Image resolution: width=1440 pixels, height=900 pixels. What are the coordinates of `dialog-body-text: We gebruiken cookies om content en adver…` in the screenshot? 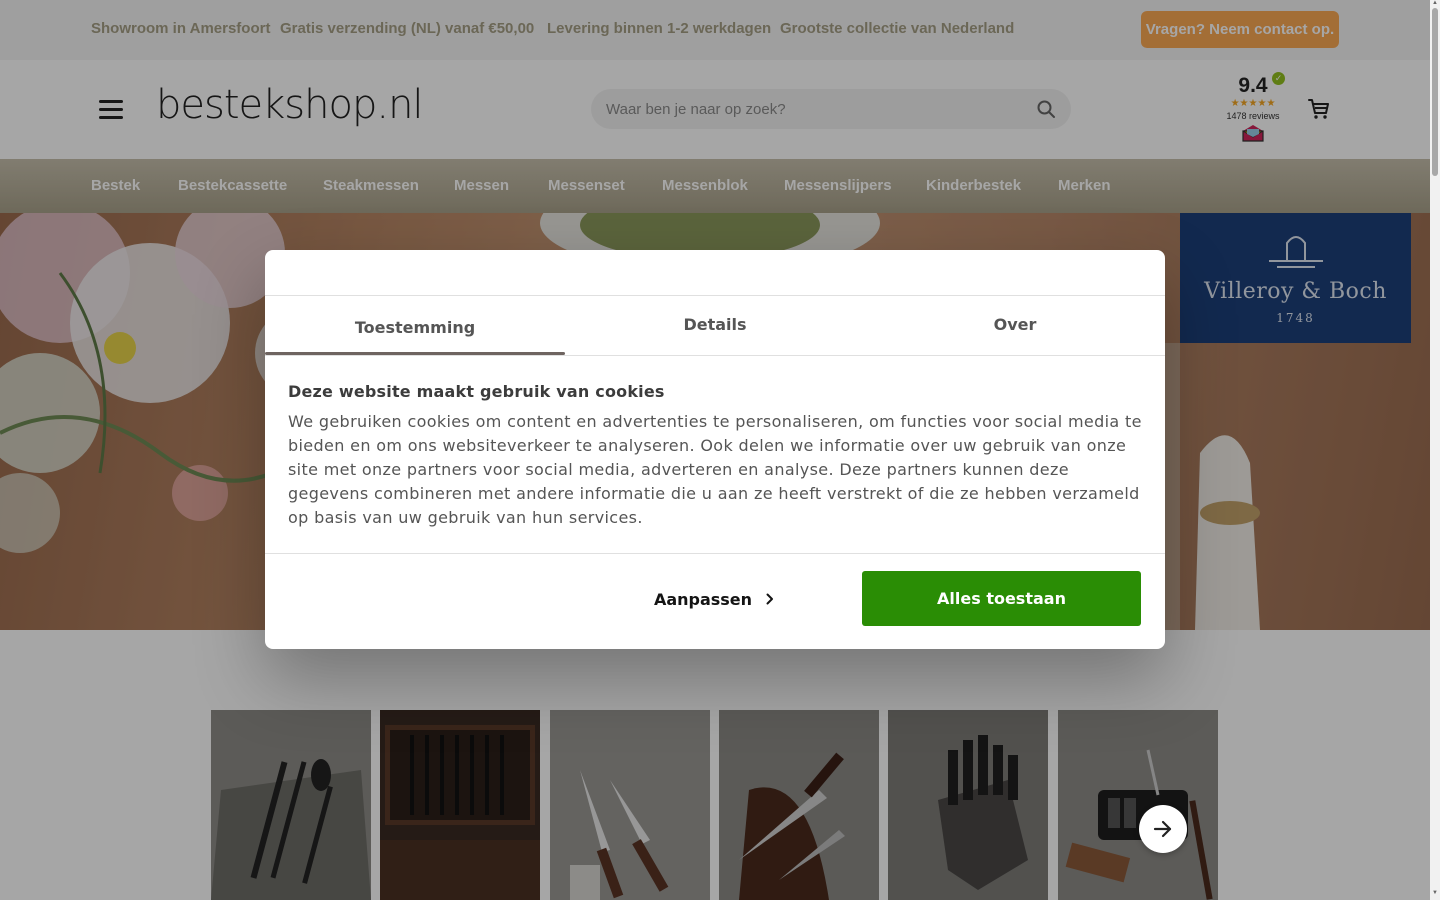 It's located at (715, 469).